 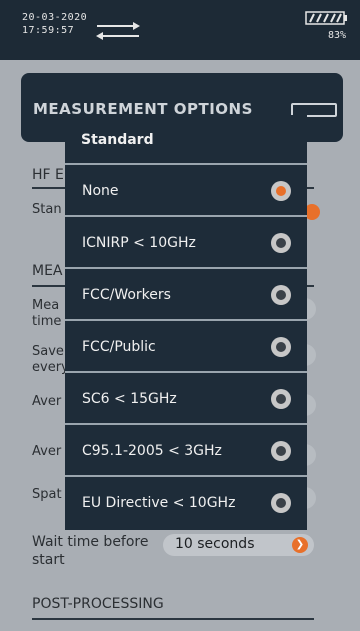 I want to click on standard-row-label: Stan, so click(x=47, y=209).